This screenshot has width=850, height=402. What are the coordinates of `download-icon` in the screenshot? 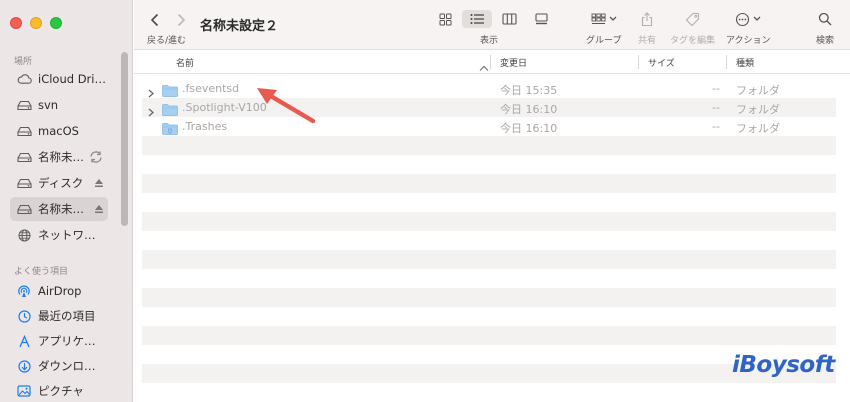 It's located at (24, 366).